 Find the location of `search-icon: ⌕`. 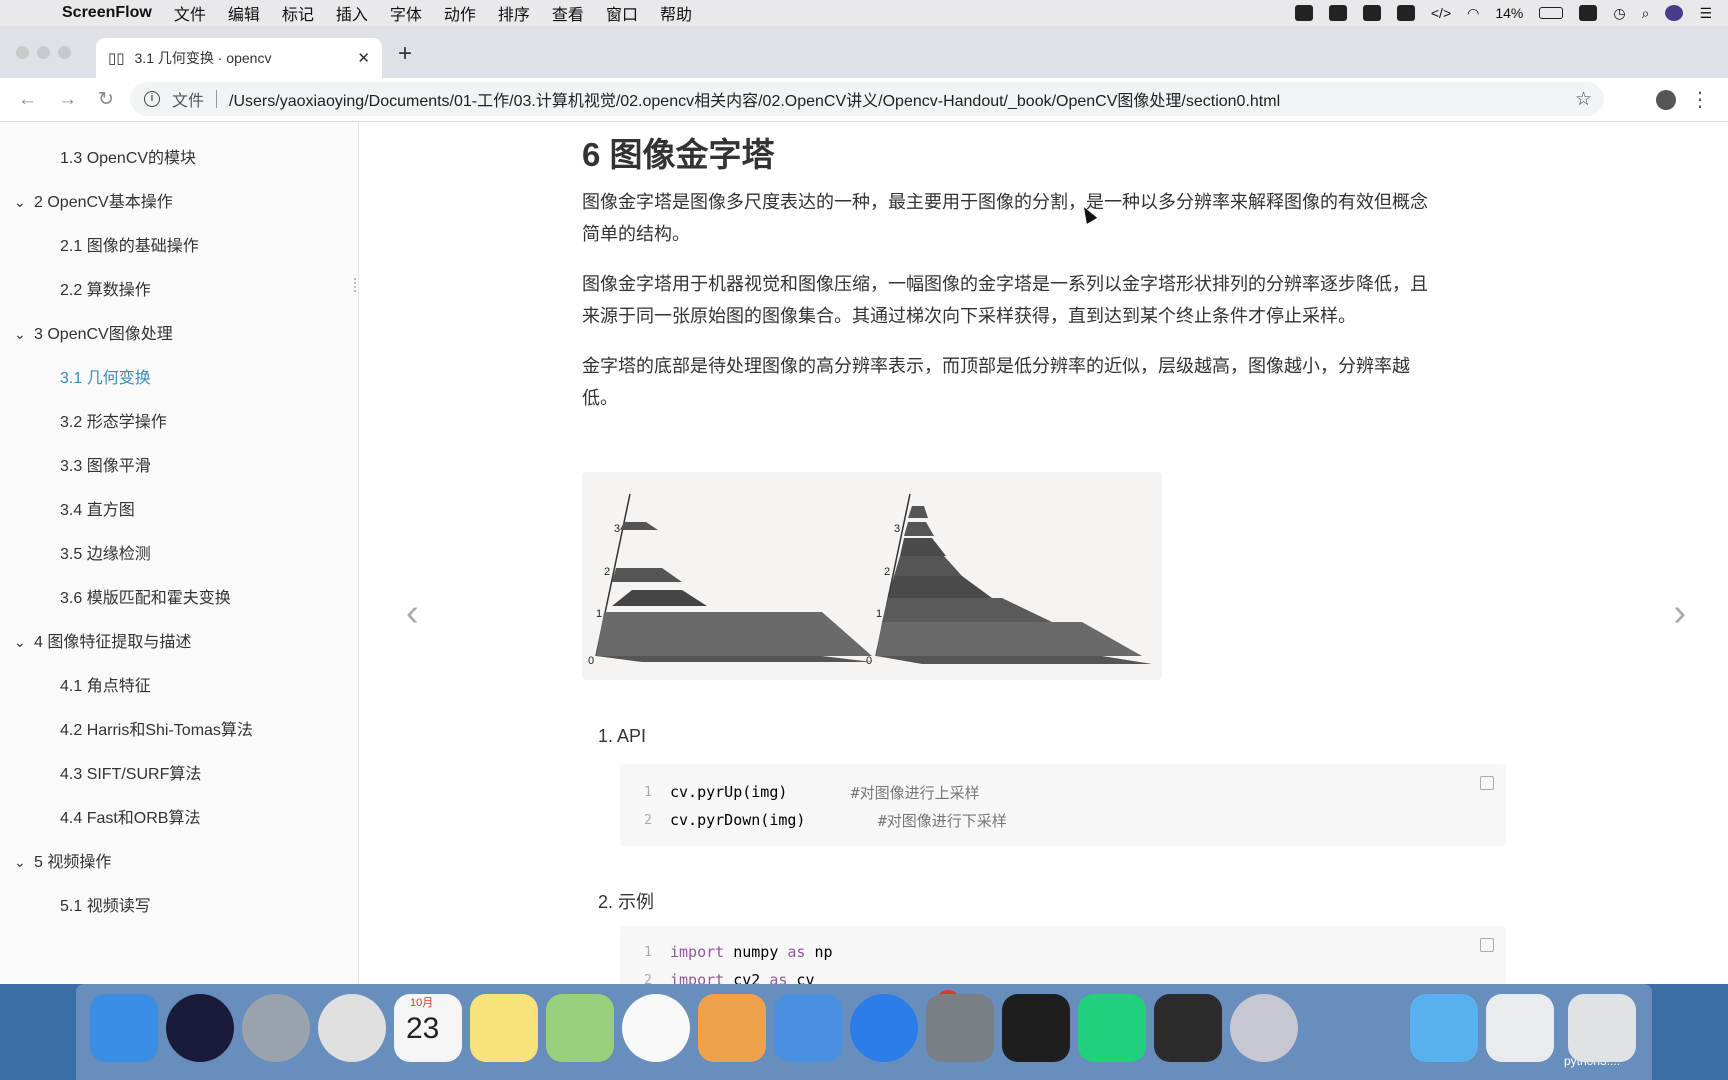

search-icon: ⌕ is located at coordinates (1646, 13).